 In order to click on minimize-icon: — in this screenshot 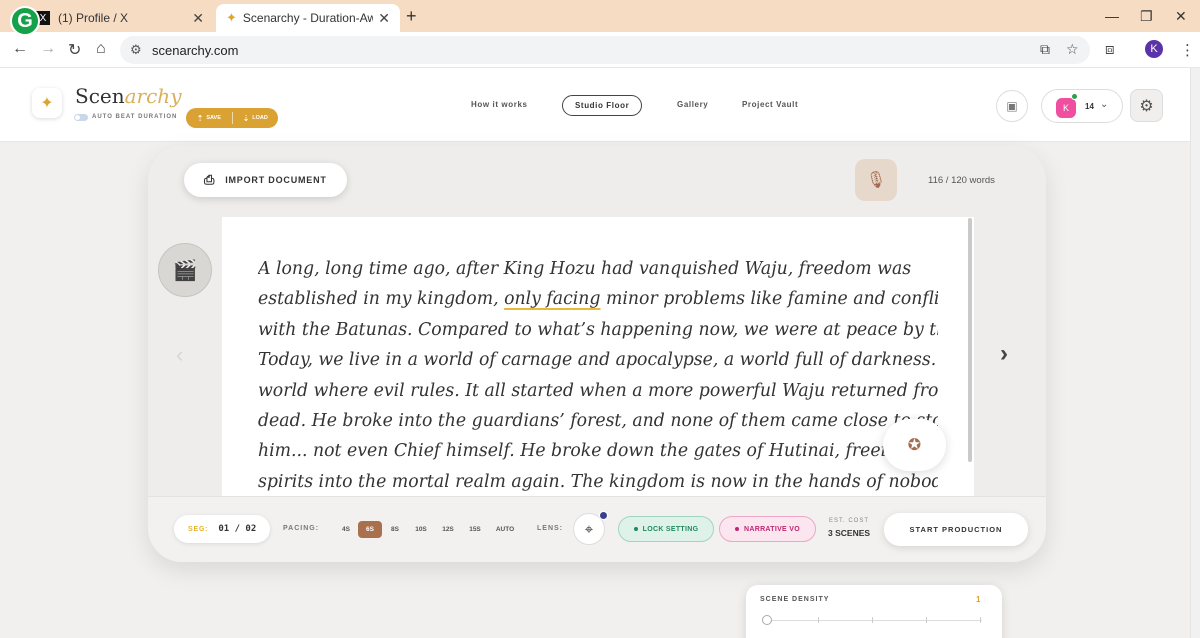, I will do `click(1112, 16)`.